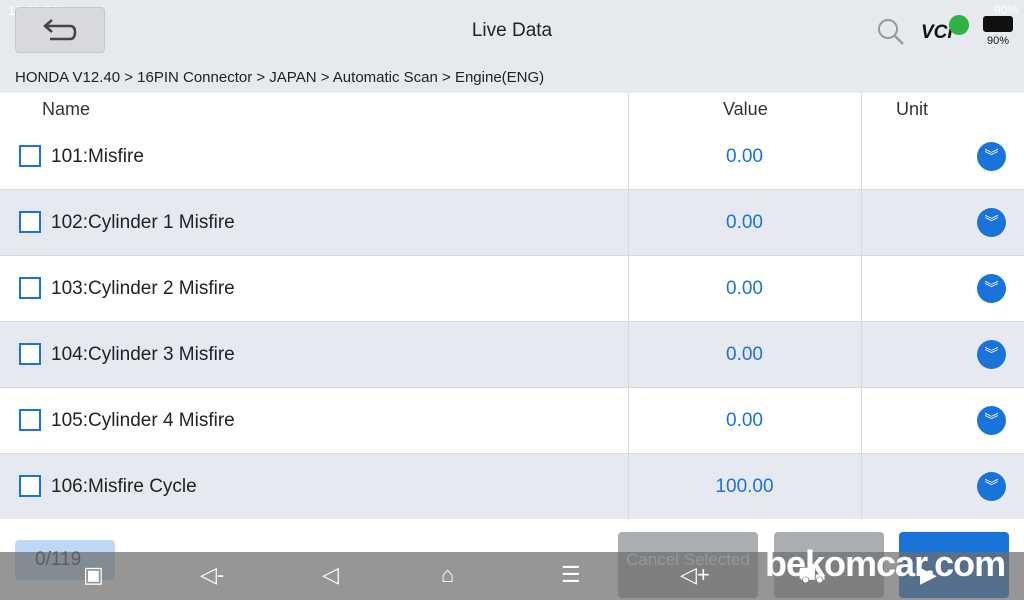  Describe the element at coordinates (912, 109) in the screenshot. I see `column-unit: Unit` at that location.